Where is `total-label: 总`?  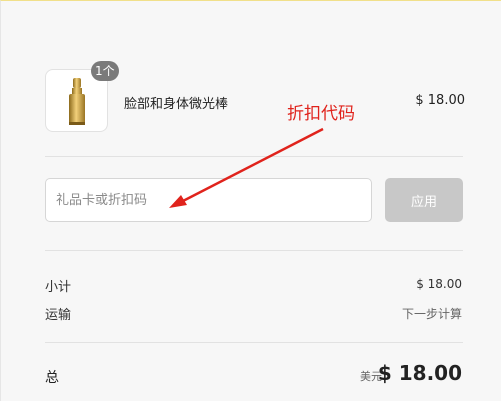
total-label: 总 is located at coordinates (52, 378).